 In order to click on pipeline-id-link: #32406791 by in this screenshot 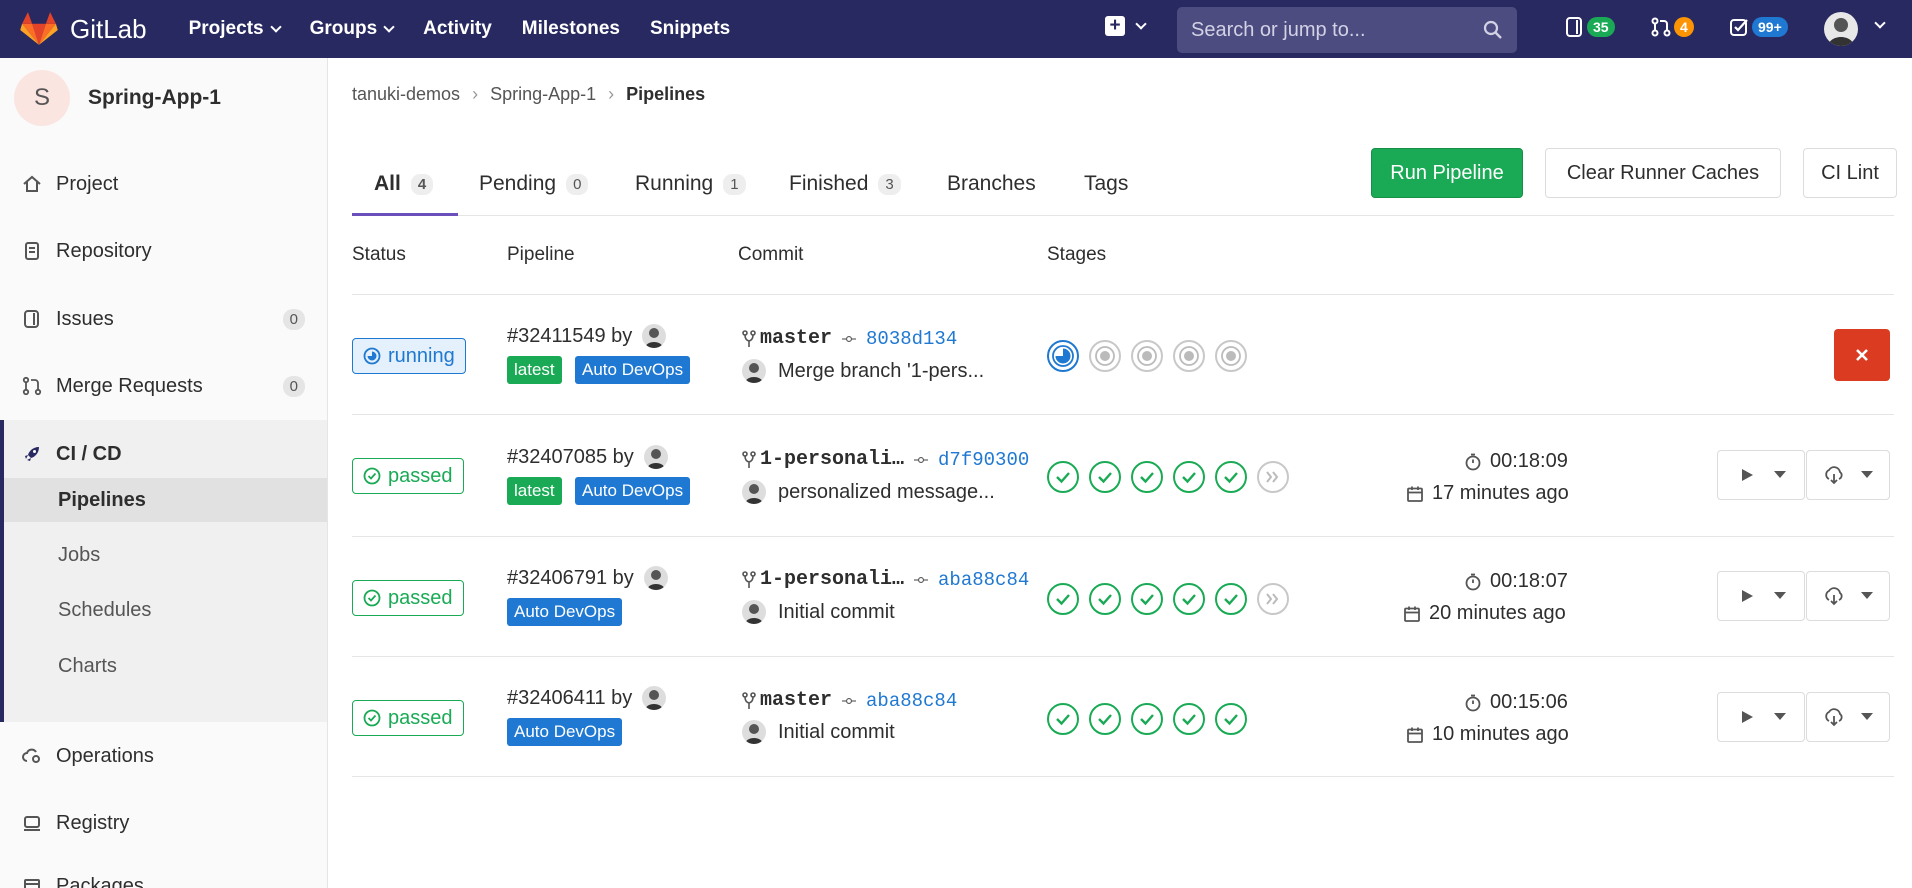, I will do `click(587, 578)`.